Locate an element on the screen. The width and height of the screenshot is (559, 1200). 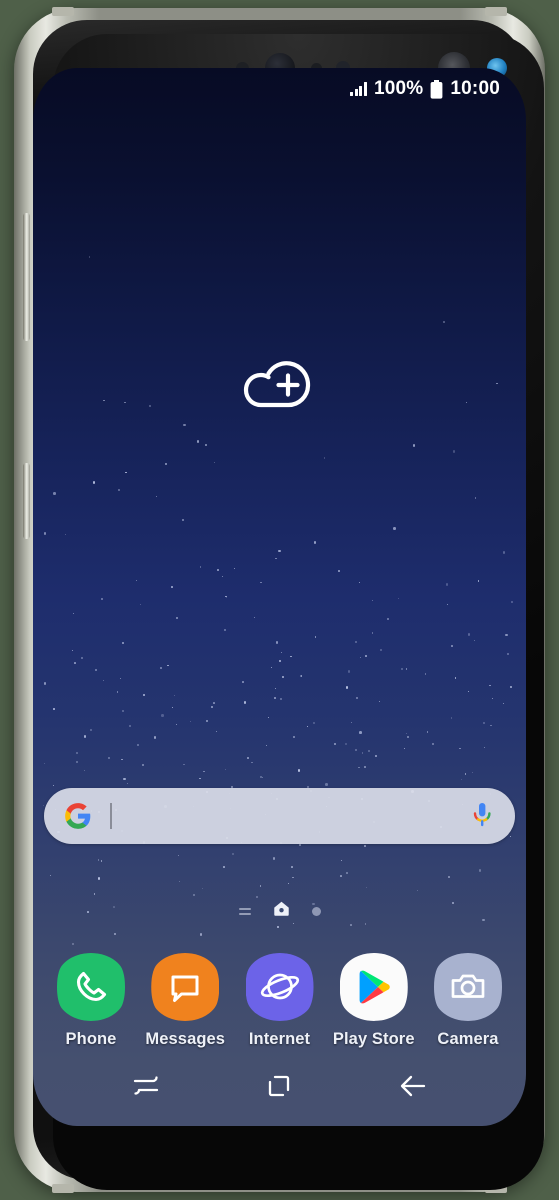
dock-app-play-store: Play Store is located at coordinates (374, 1001).